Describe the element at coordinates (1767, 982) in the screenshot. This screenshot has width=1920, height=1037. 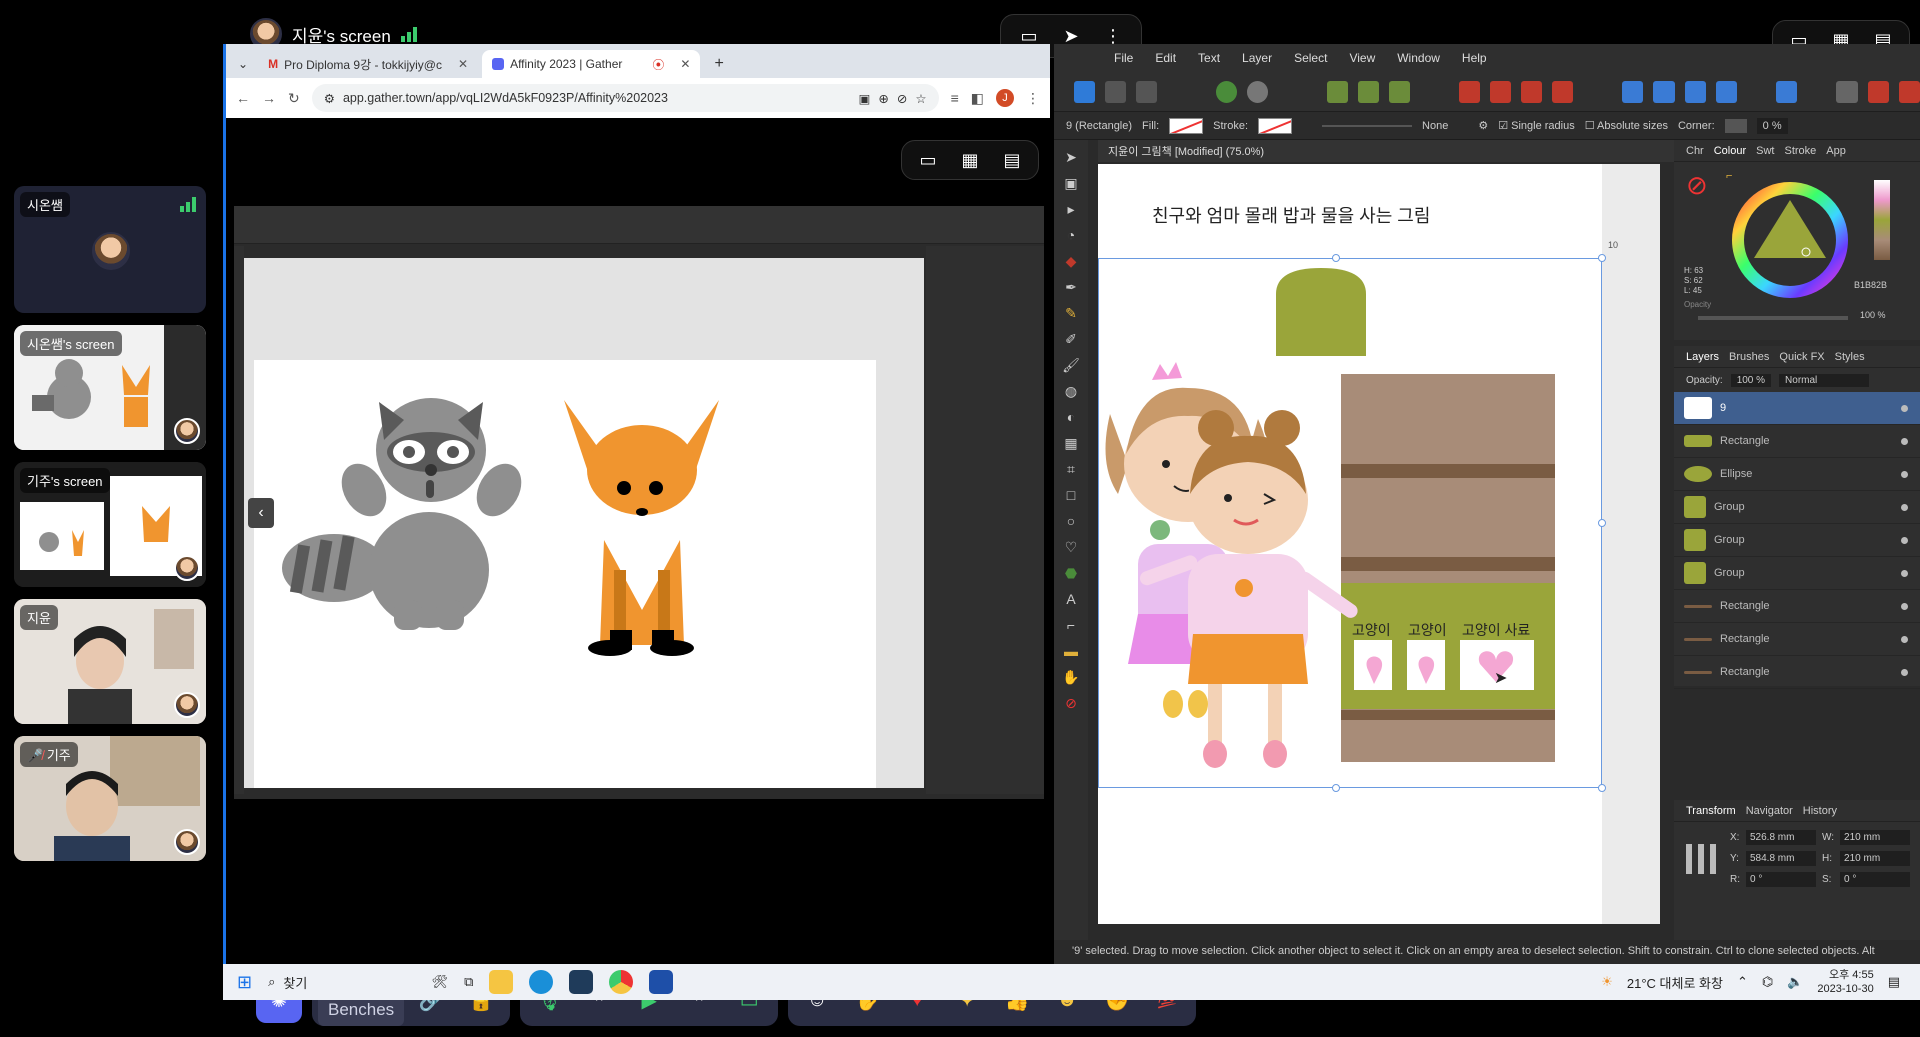
I see `network-icon: ⌬` at that location.